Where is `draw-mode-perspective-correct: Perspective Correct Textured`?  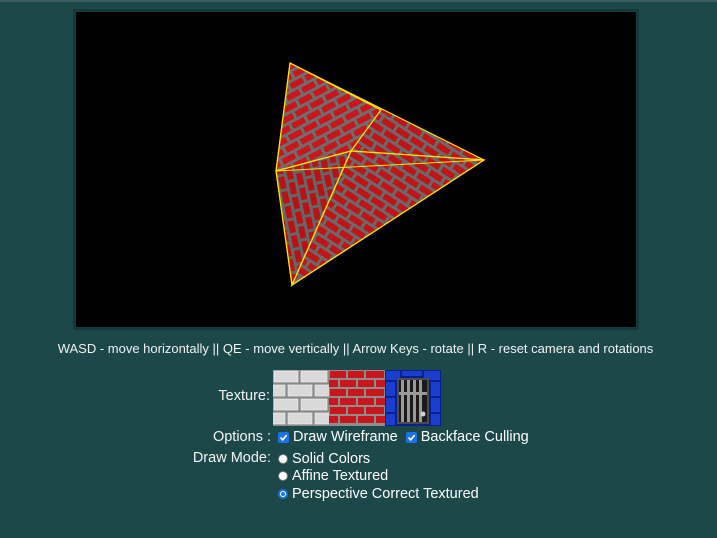
draw-mode-perspective-correct: Perspective Correct Textured is located at coordinates (378, 494).